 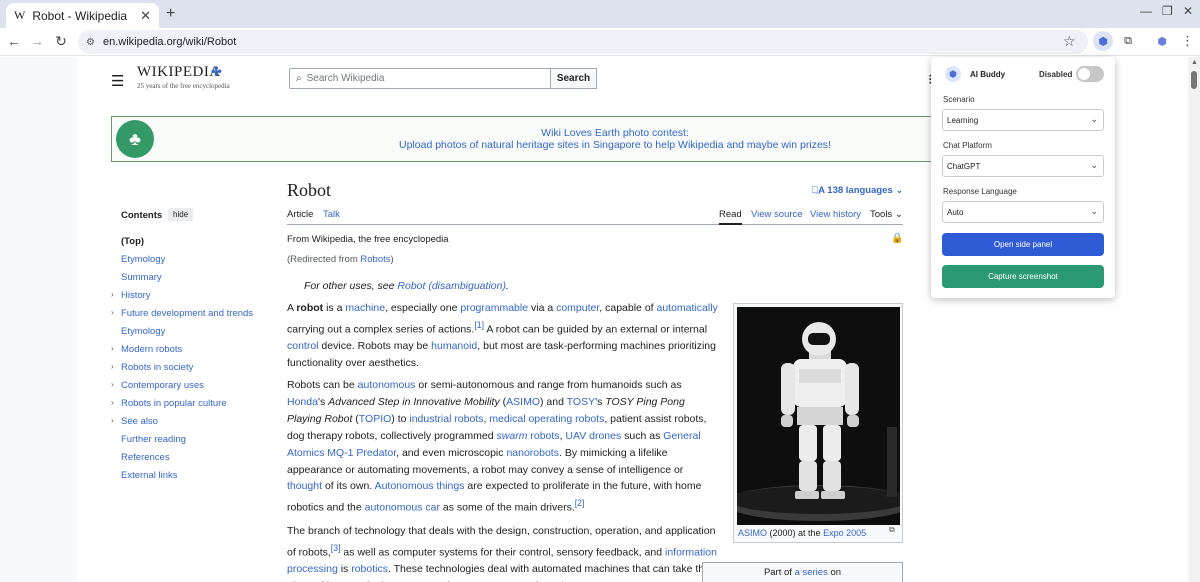 I want to click on new-tab-button: +, so click(x=170, y=14).